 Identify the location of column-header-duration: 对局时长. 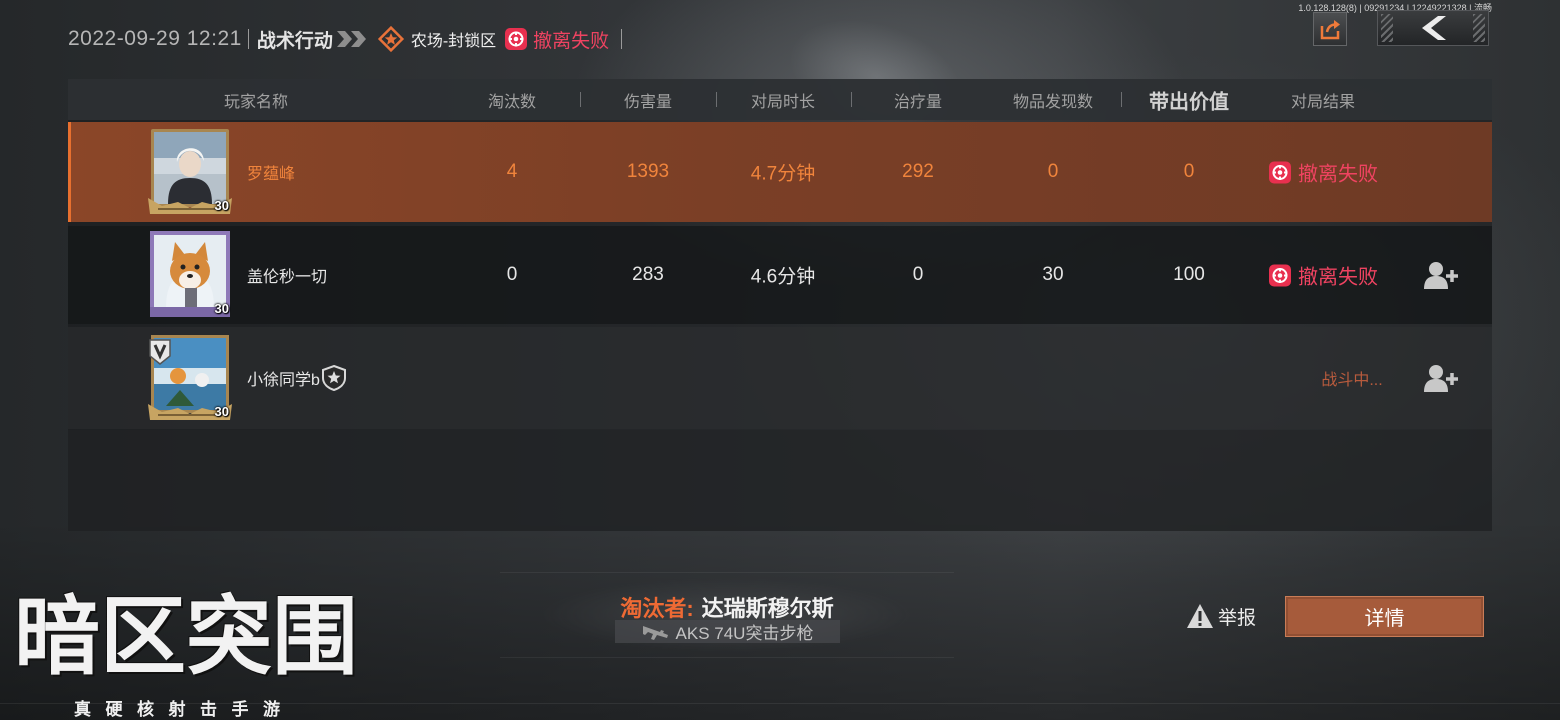
(783, 102).